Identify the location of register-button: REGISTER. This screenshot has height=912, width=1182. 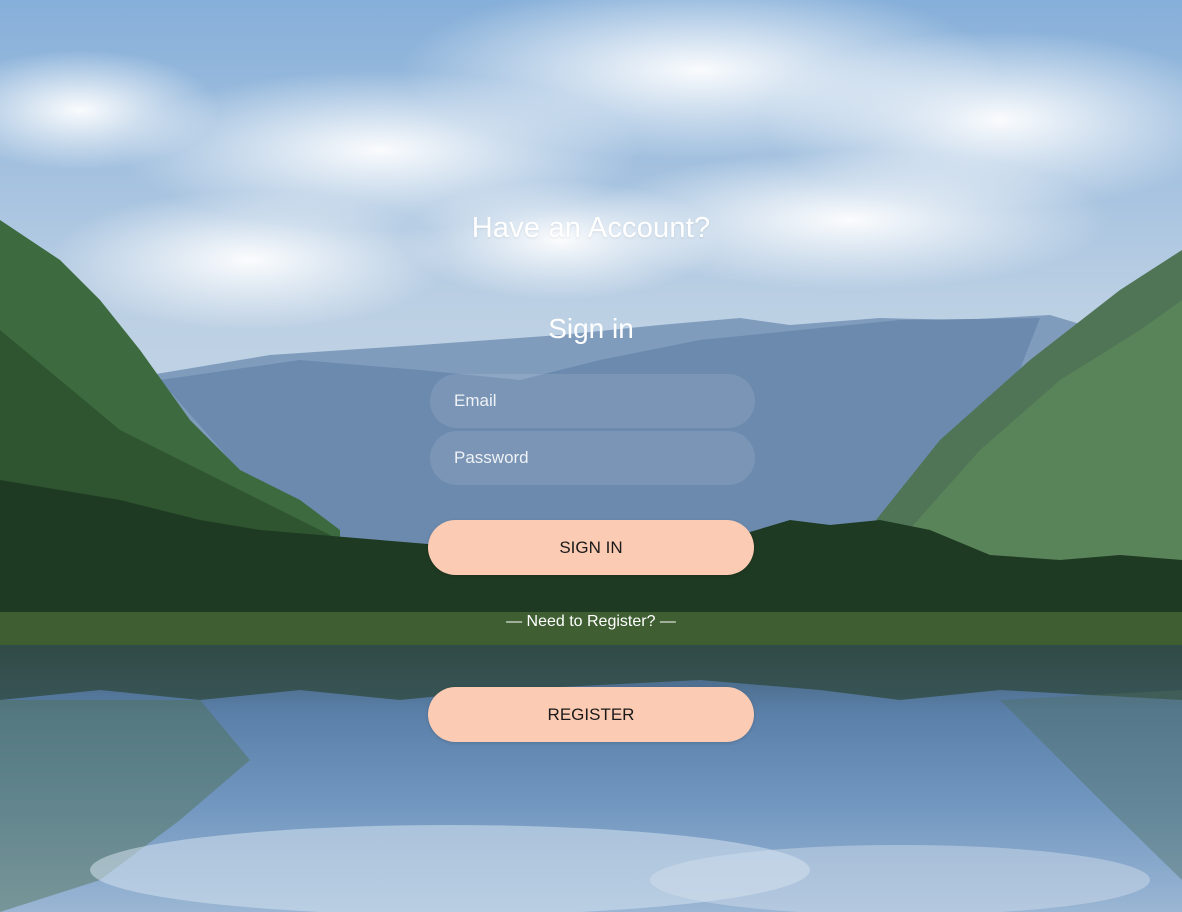
(591, 714).